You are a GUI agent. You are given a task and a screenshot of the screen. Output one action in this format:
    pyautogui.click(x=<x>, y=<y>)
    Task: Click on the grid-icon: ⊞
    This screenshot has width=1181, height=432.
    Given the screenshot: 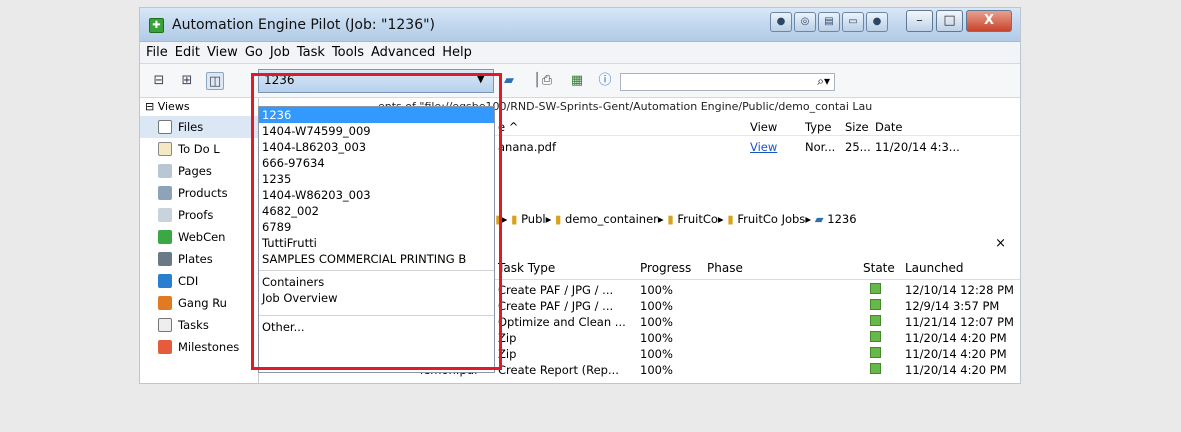 What is the action you would take?
    pyautogui.click(x=187, y=81)
    